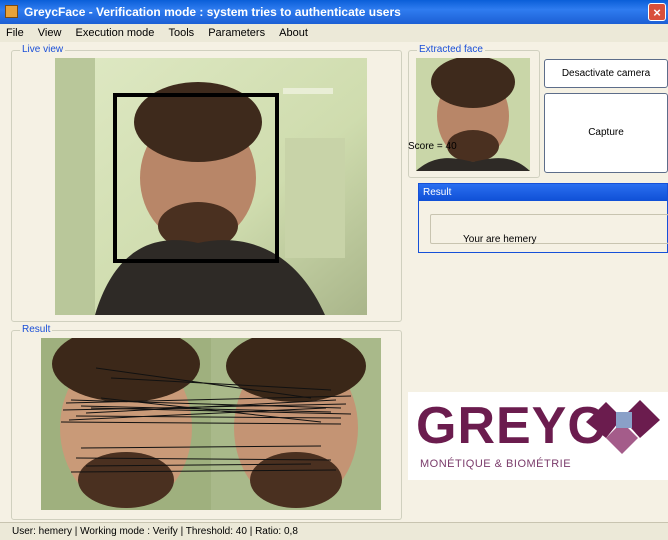 The height and width of the screenshot is (540, 668). Describe the element at coordinates (14, 31) in the screenshot. I see `menu-file: File` at that location.